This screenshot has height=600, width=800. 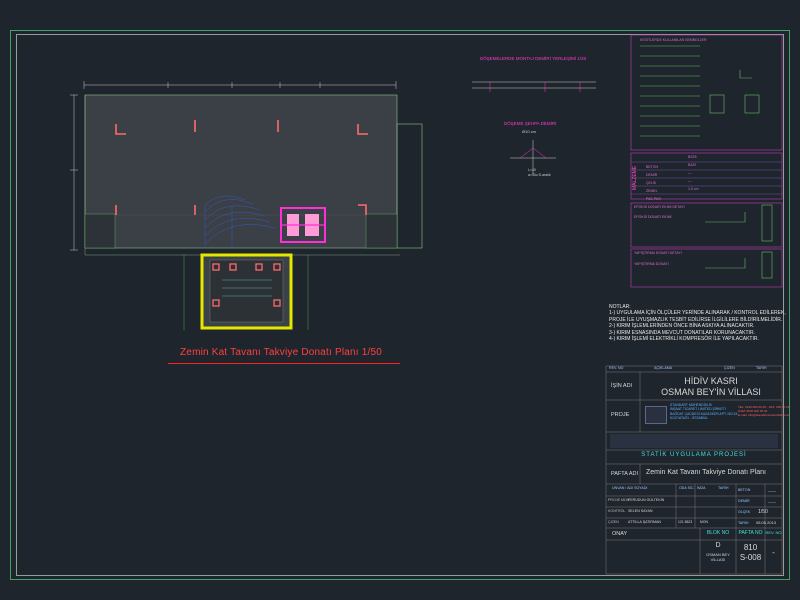 I want to click on rev-no-label: REV. NO, so click(x=773, y=532).